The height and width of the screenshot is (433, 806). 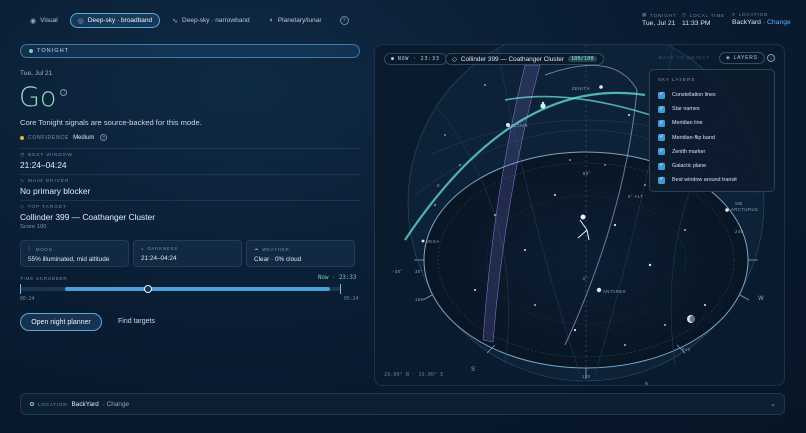 What do you see at coordinates (61, 322) in the screenshot?
I see `open-night-planner-button: Open night planner` at bounding box center [61, 322].